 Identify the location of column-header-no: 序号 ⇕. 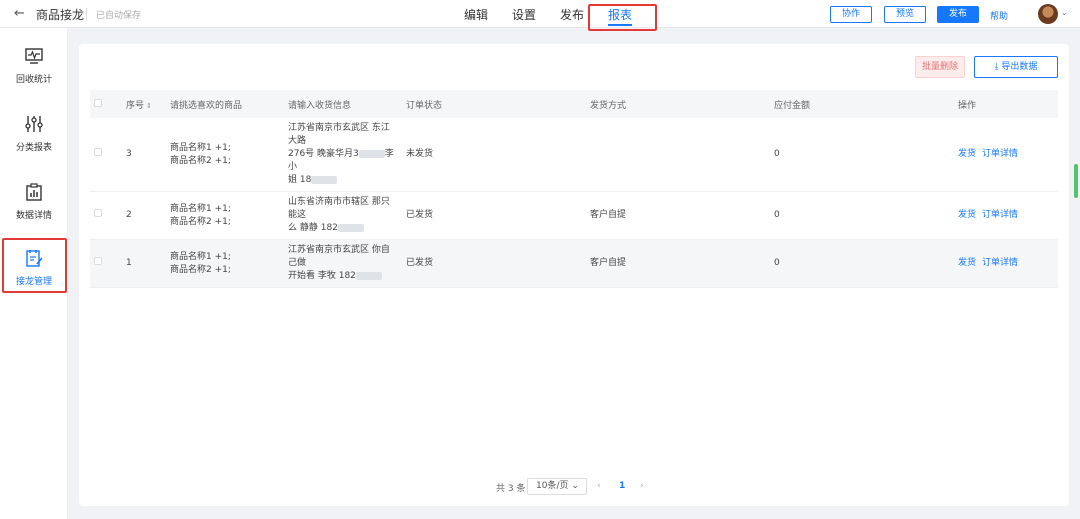
(144, 104).